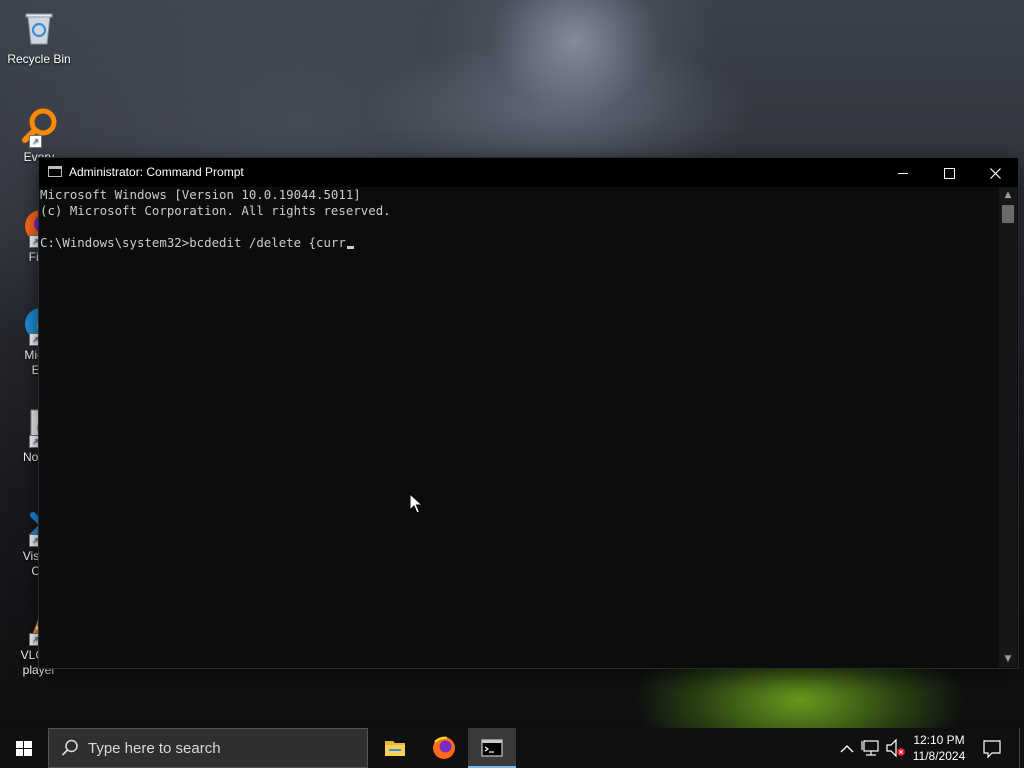 Image resolution: width=1024 pixels, height=773 pixels. I want to click on taskbar-file-explorer, so click(395, 748).